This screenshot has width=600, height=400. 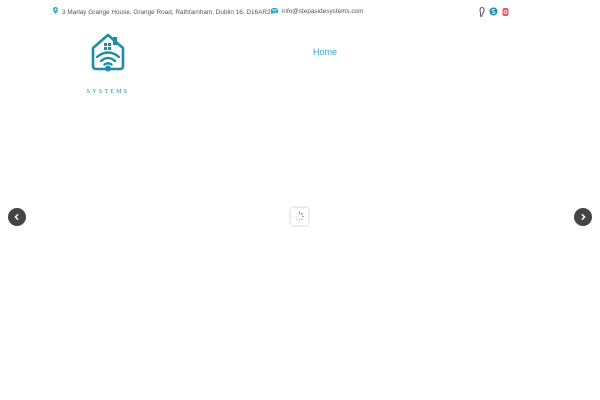 I want to click on map-pin-icon, so click(x=55, y=12).